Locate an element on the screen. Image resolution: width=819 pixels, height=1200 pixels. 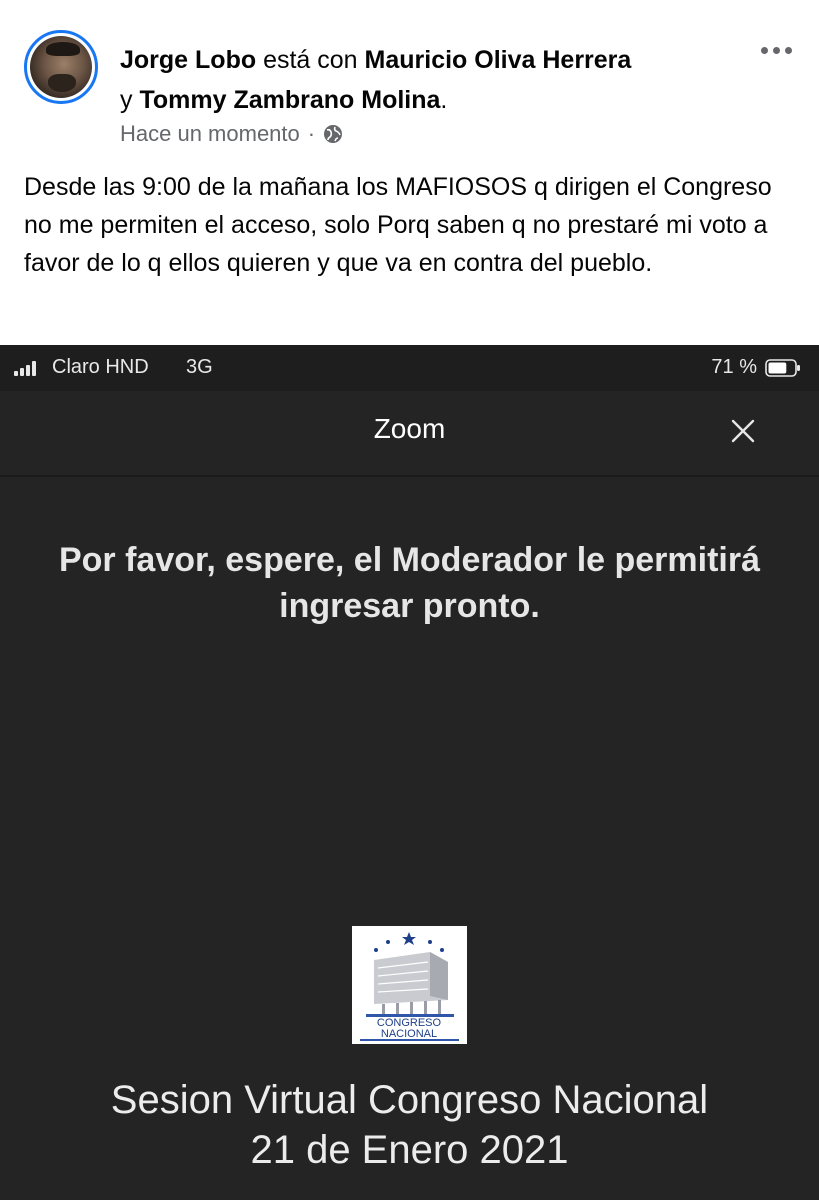
app-title: Zoom is located at coordinates (409, 428).